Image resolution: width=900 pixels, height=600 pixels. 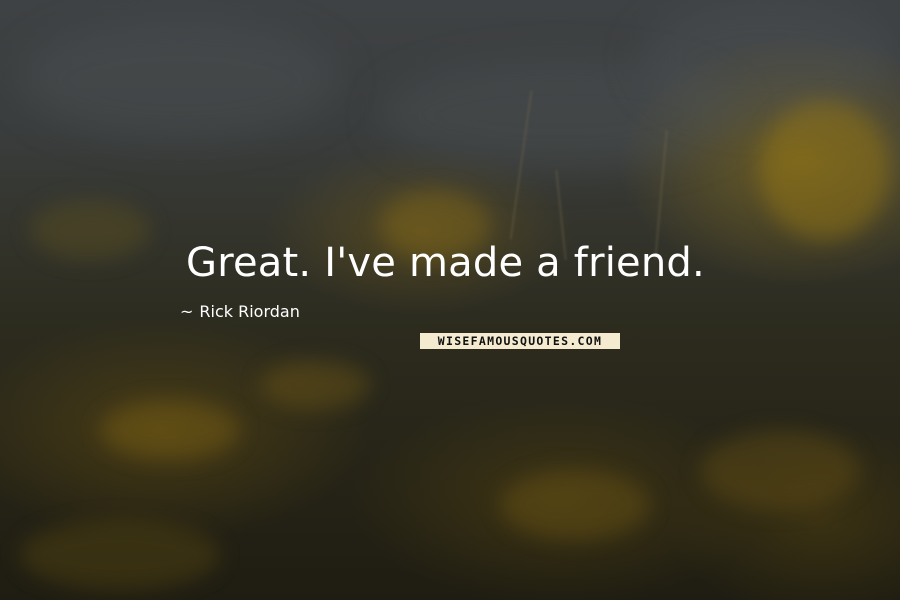 I want to click on attribution-tilde: ~, so click(x=187, y=311).